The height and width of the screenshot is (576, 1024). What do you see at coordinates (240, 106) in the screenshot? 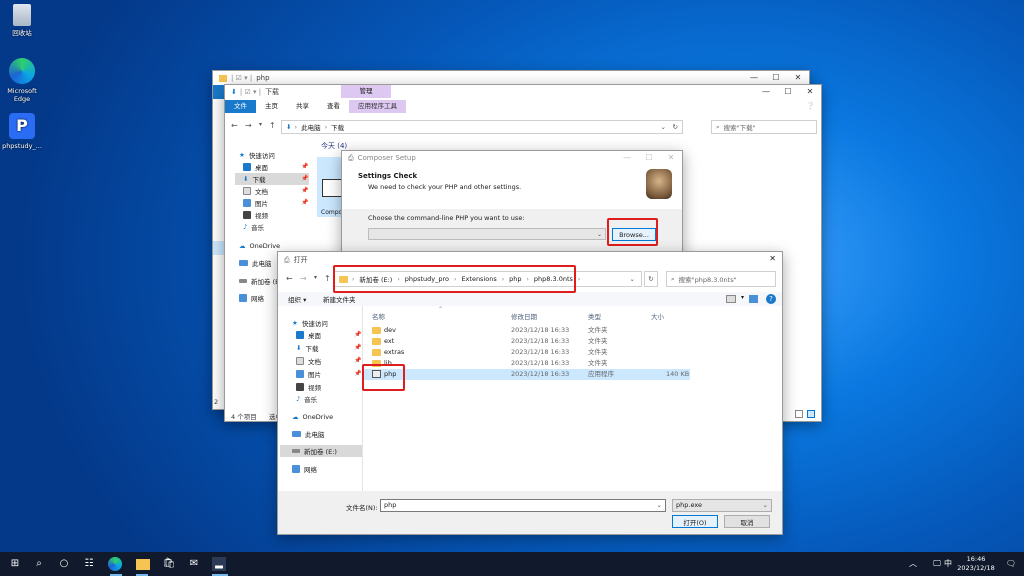
I see `tab-file: 文件` at bounding box center [240, 106].